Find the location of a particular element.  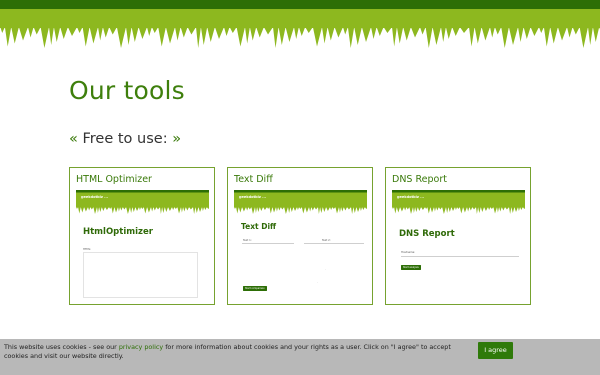

thumb-heading: HtmlOptimizer is located at coordinates (118, 232).